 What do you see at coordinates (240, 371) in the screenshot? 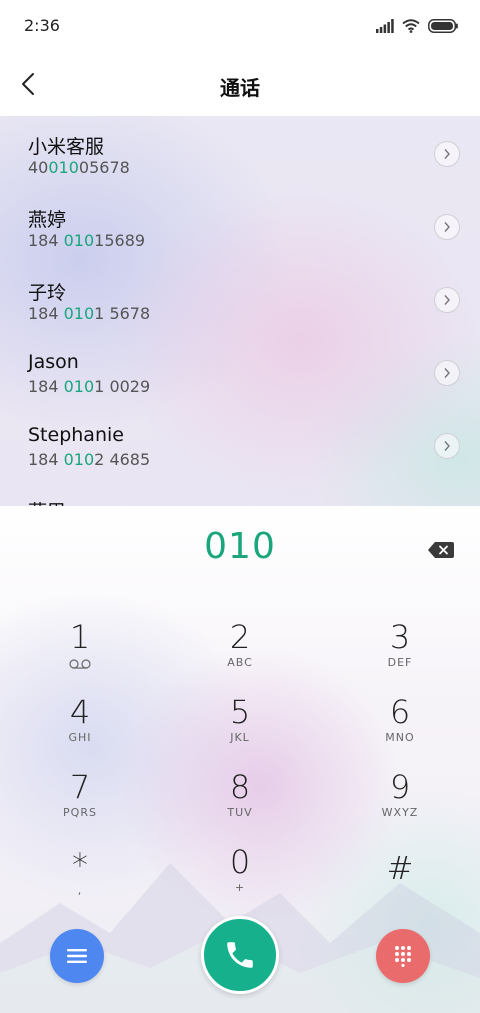
I see `contact-row: Jason 184 0101 0029` at bounding box center [240, 371].